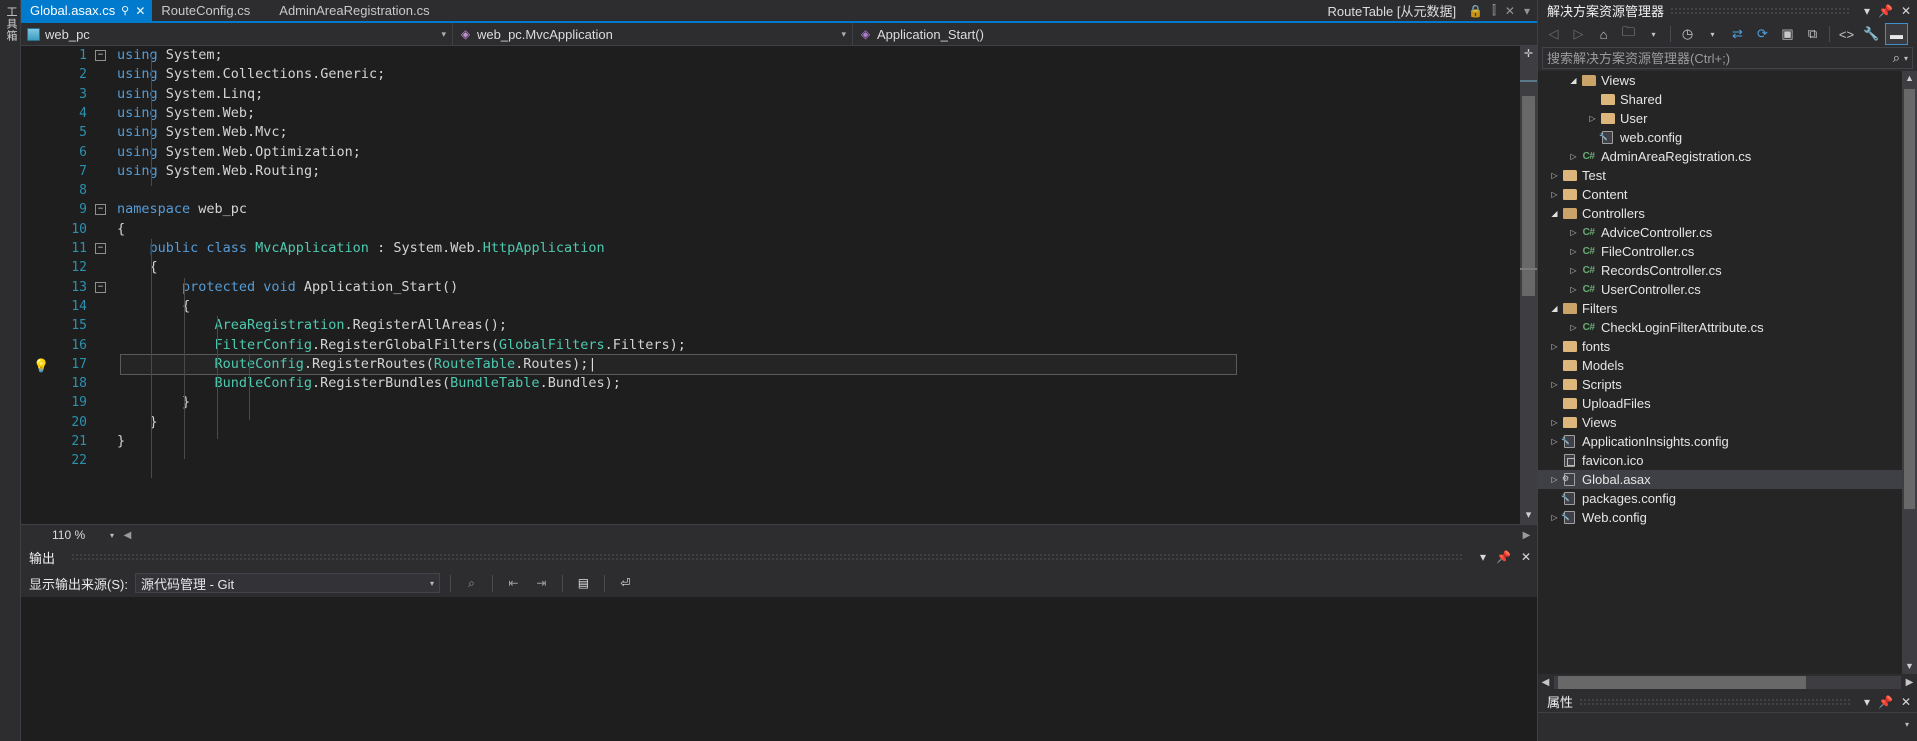 This screenshot has height=741, width=1917. What do you see at coordinates (1727, 118) in the screenshot?
I see `tree-item: ▷ User` at bounding box center [1727, 118].